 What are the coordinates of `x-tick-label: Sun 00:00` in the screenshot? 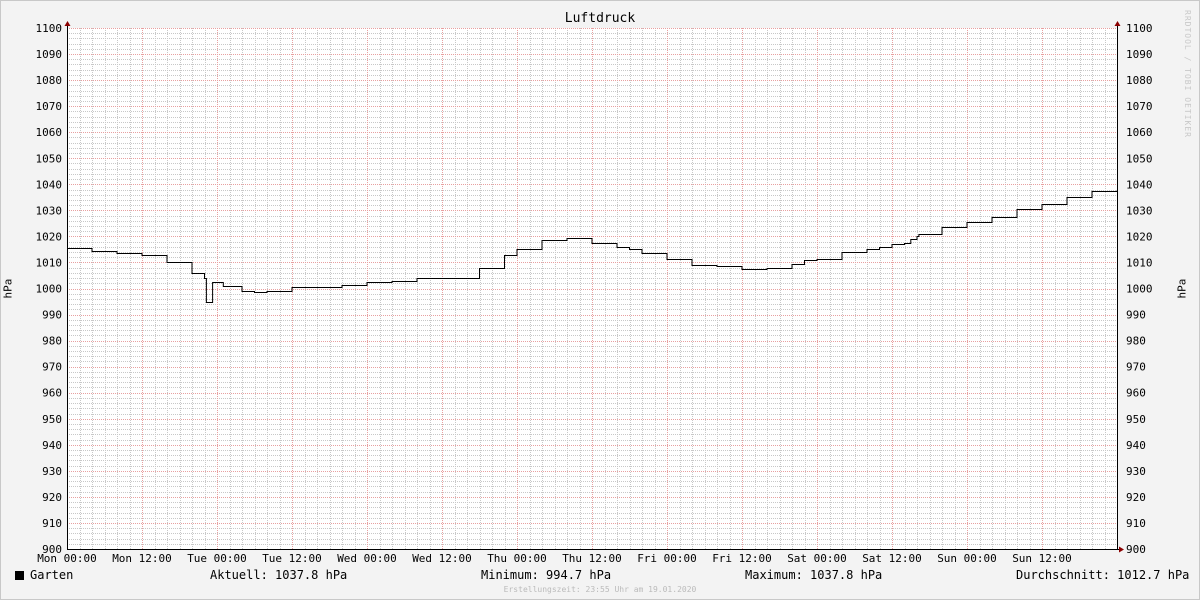 It's located at (967, 558).